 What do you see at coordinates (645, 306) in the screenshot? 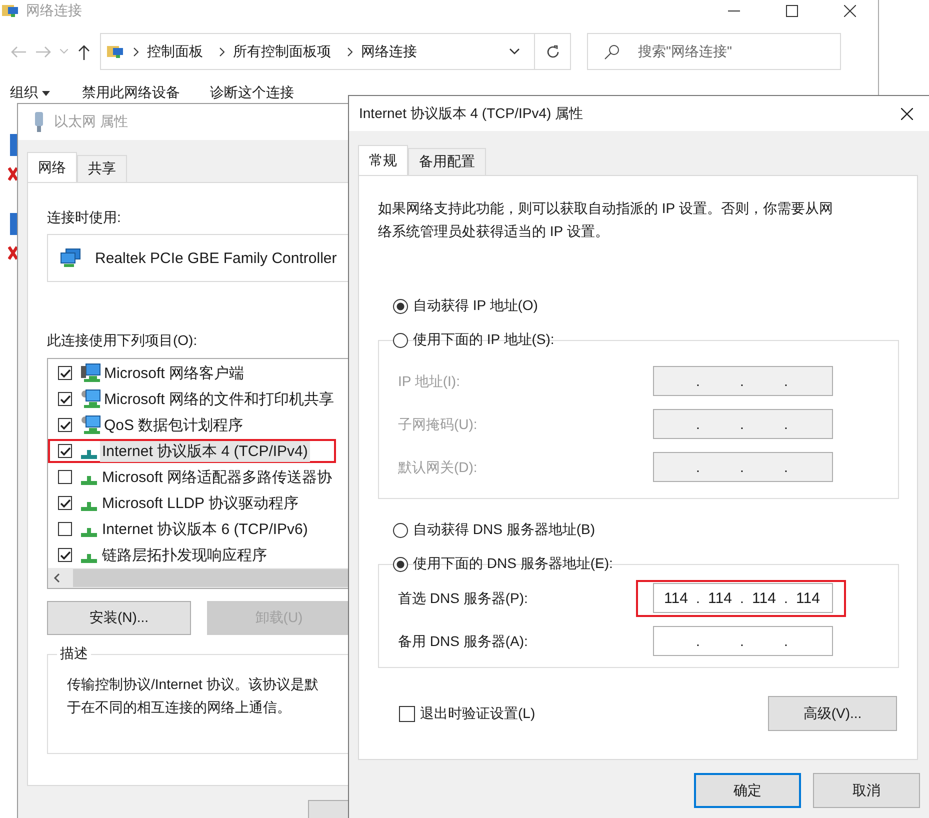
I see `radio-option: 自动获得 IP 地址(O)` at bounding box center [645, 306].